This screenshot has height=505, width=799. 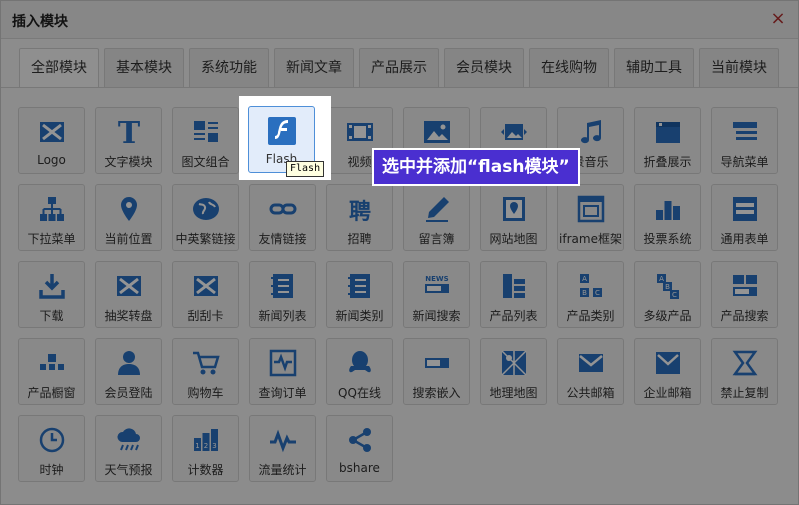 I want to click on module-tile: 1 2 3 计数器, so click(x=205, y=448).